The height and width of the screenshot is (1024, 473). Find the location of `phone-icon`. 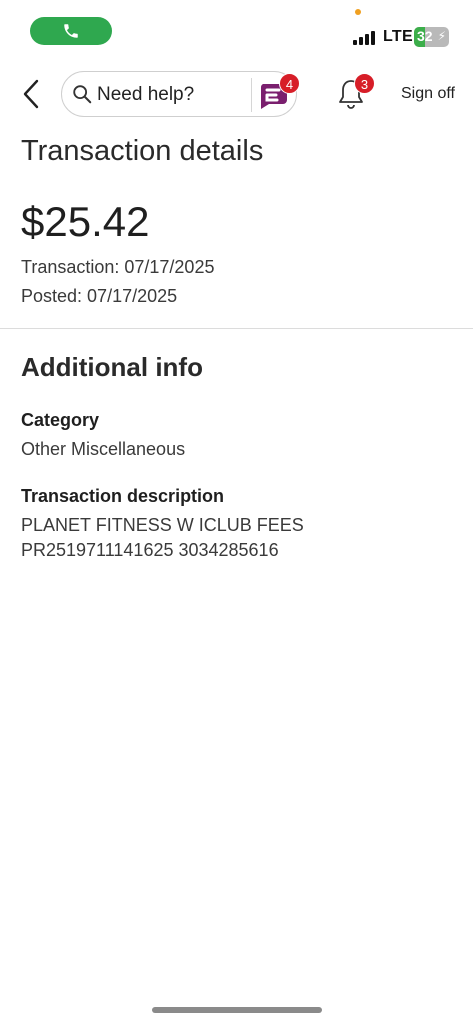

phone-icon is located at coordinates (71, 31).